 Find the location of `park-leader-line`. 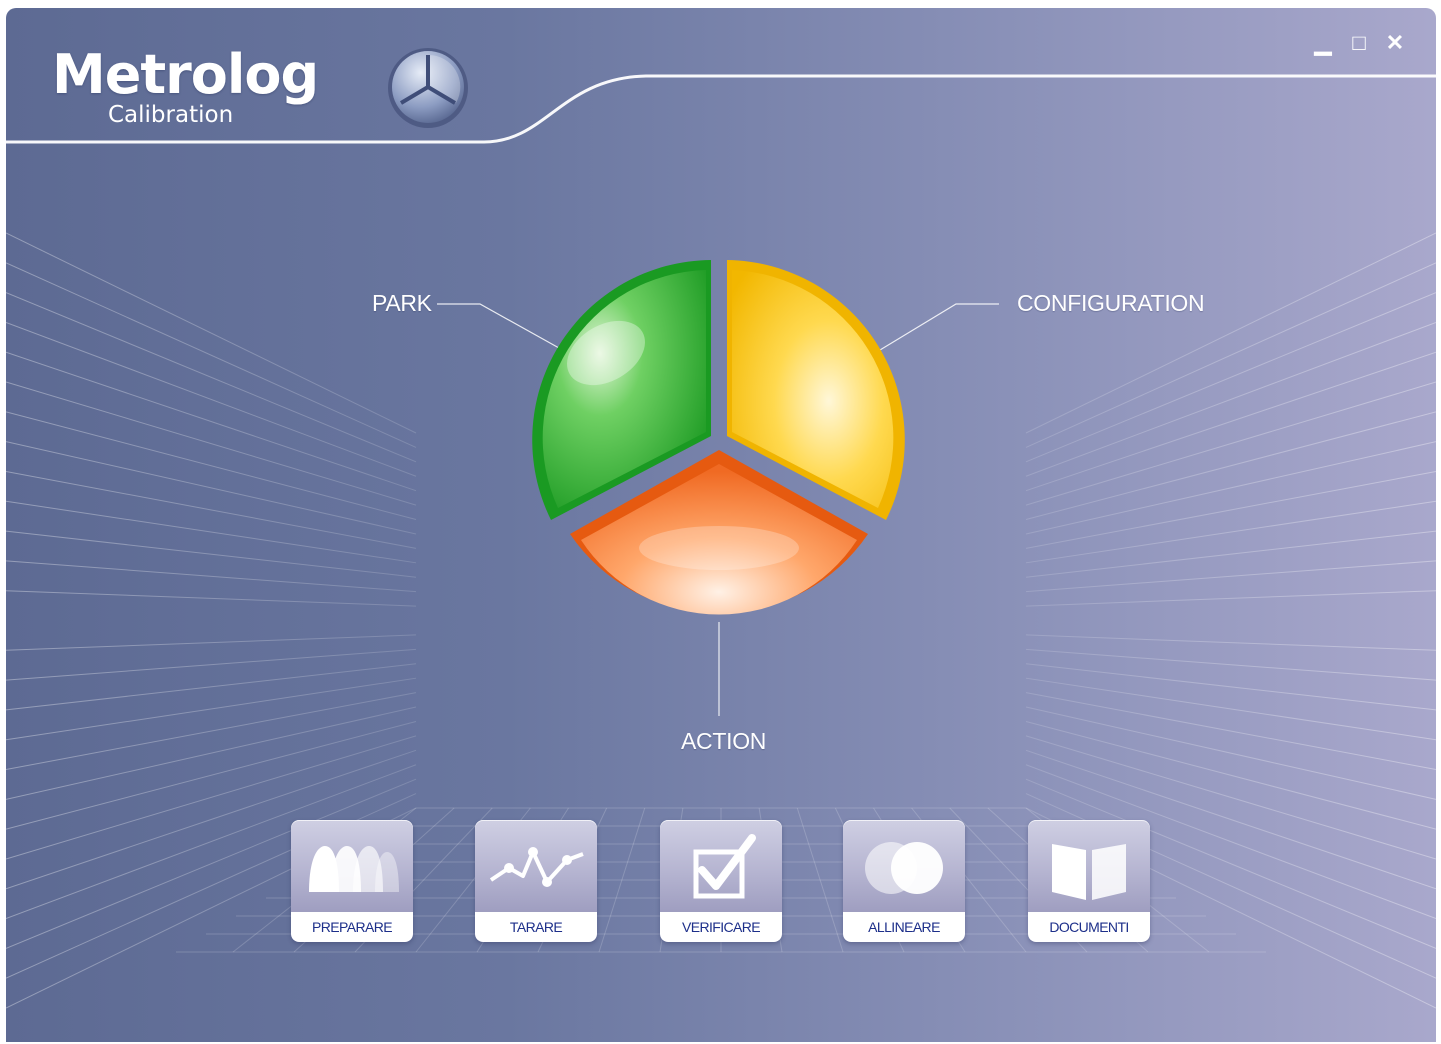

park-leader-line is located at coordinates (498, 326).